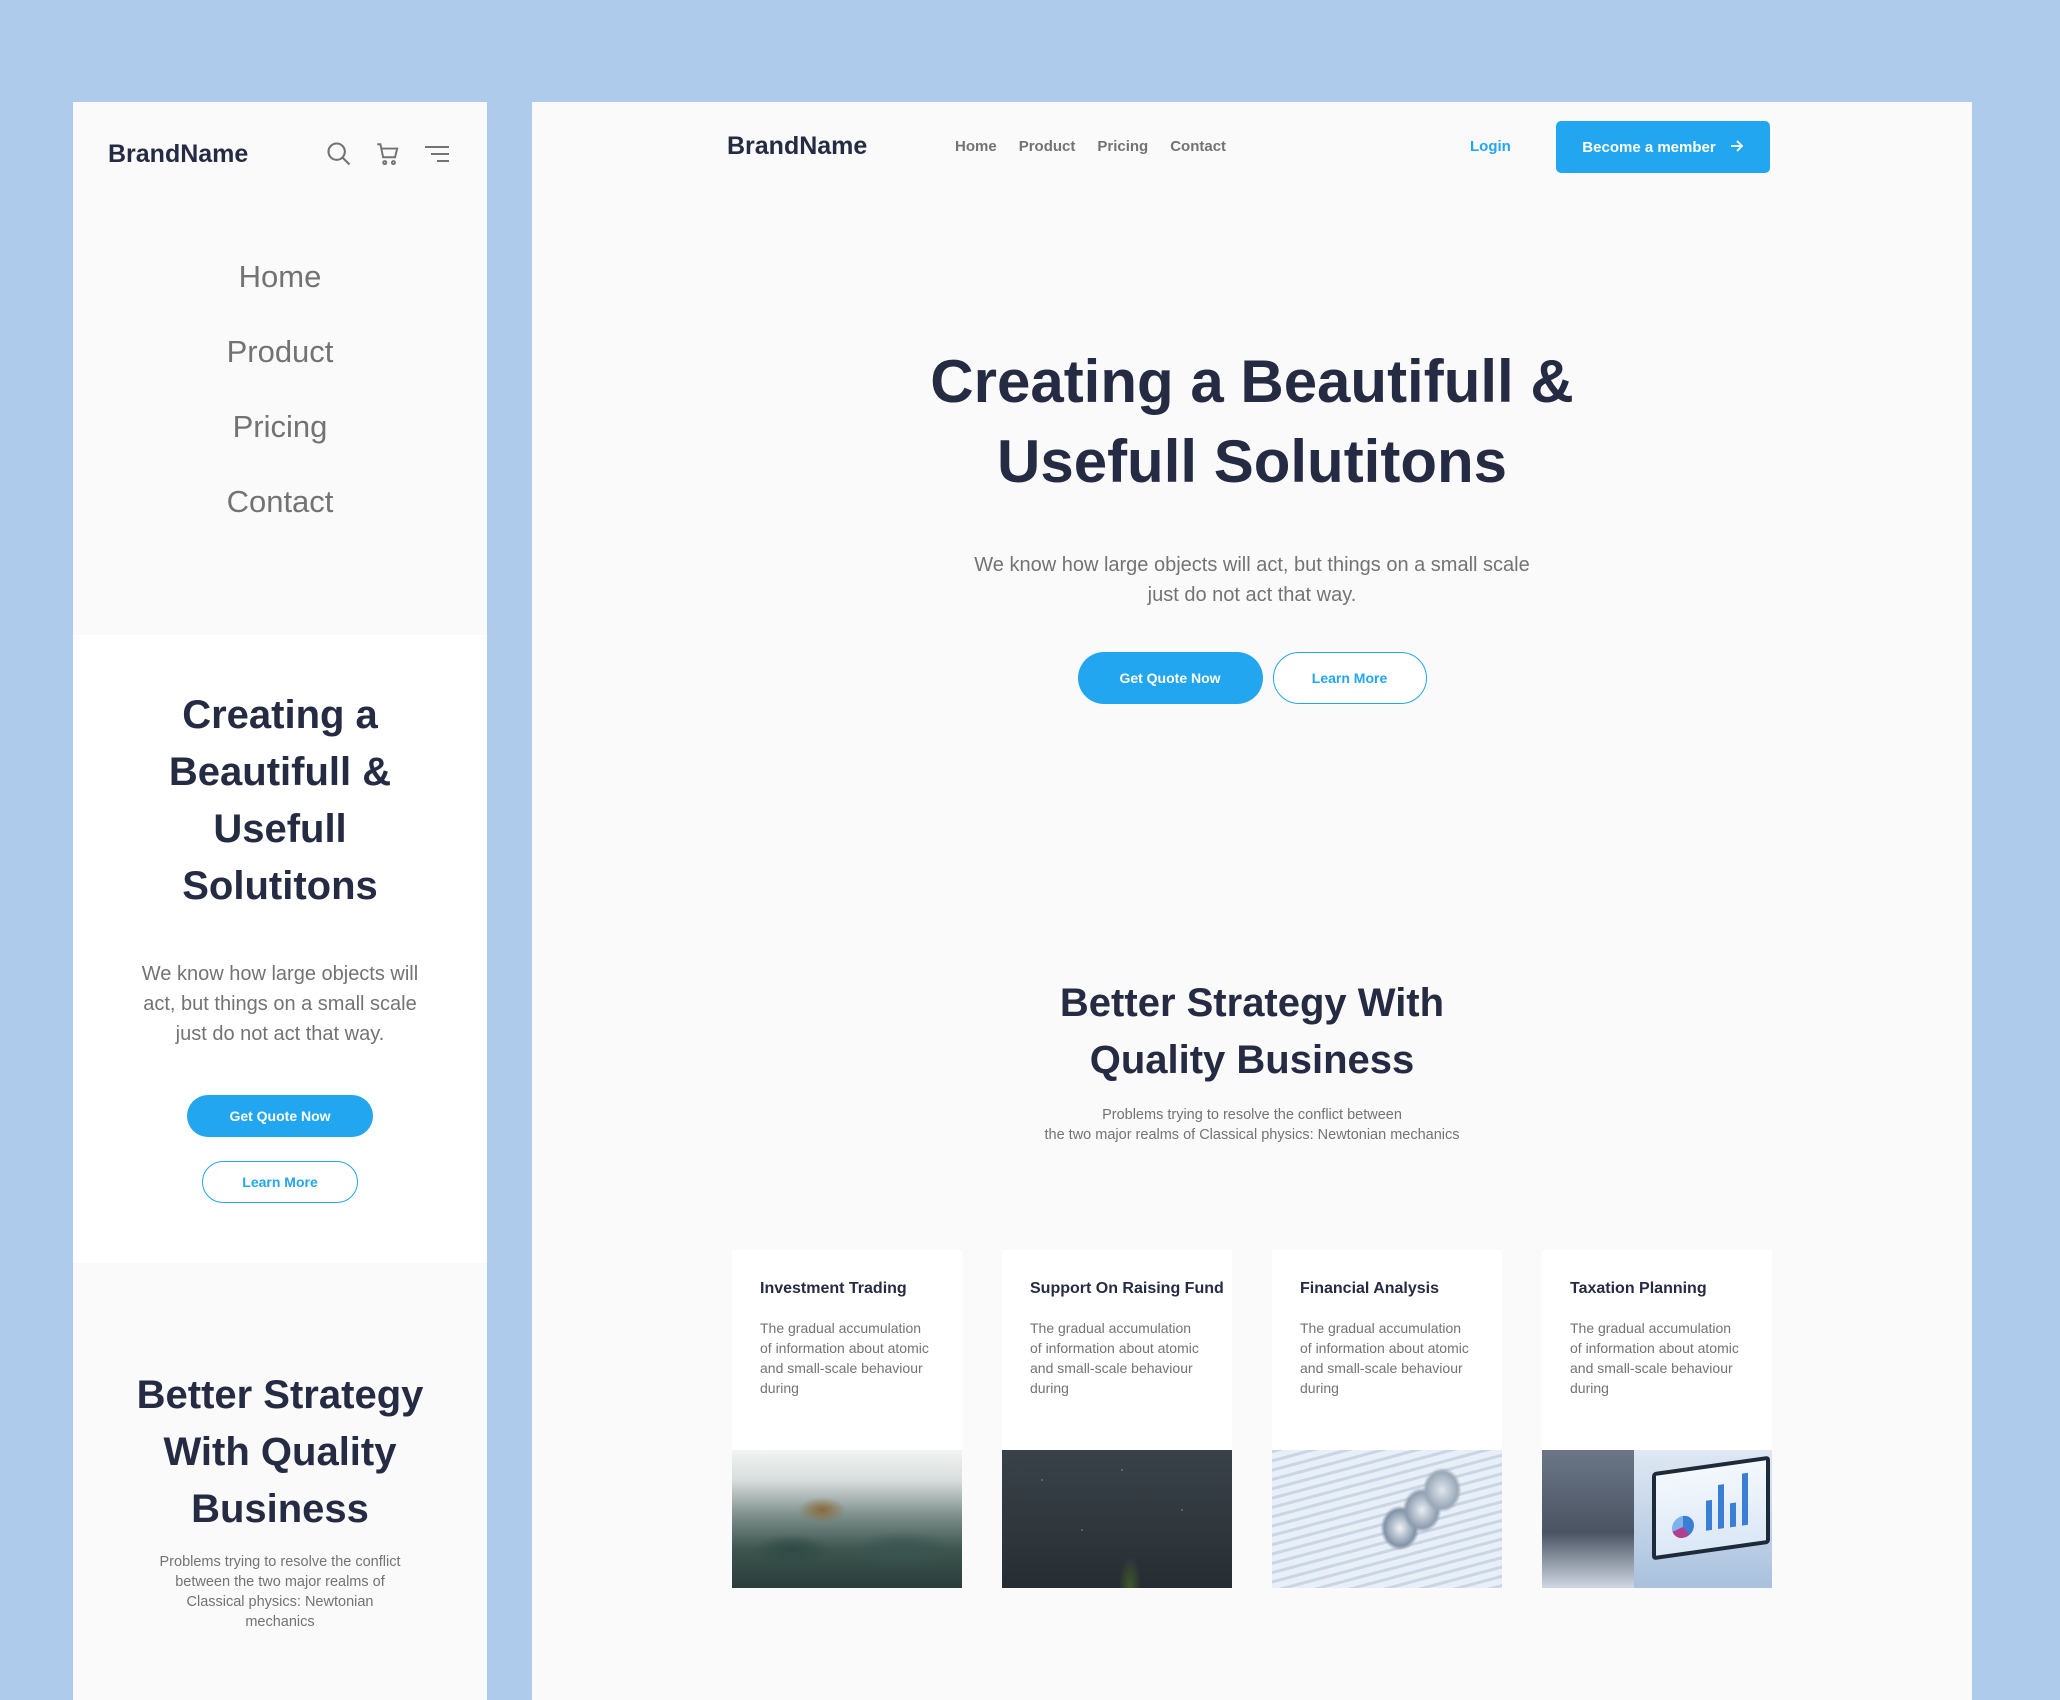 The image size is (2060, 1700). What do you see at coordinates (1490, 146) in the screenshot?
I see `login-link: Login` at bounding box center [1490, 146].